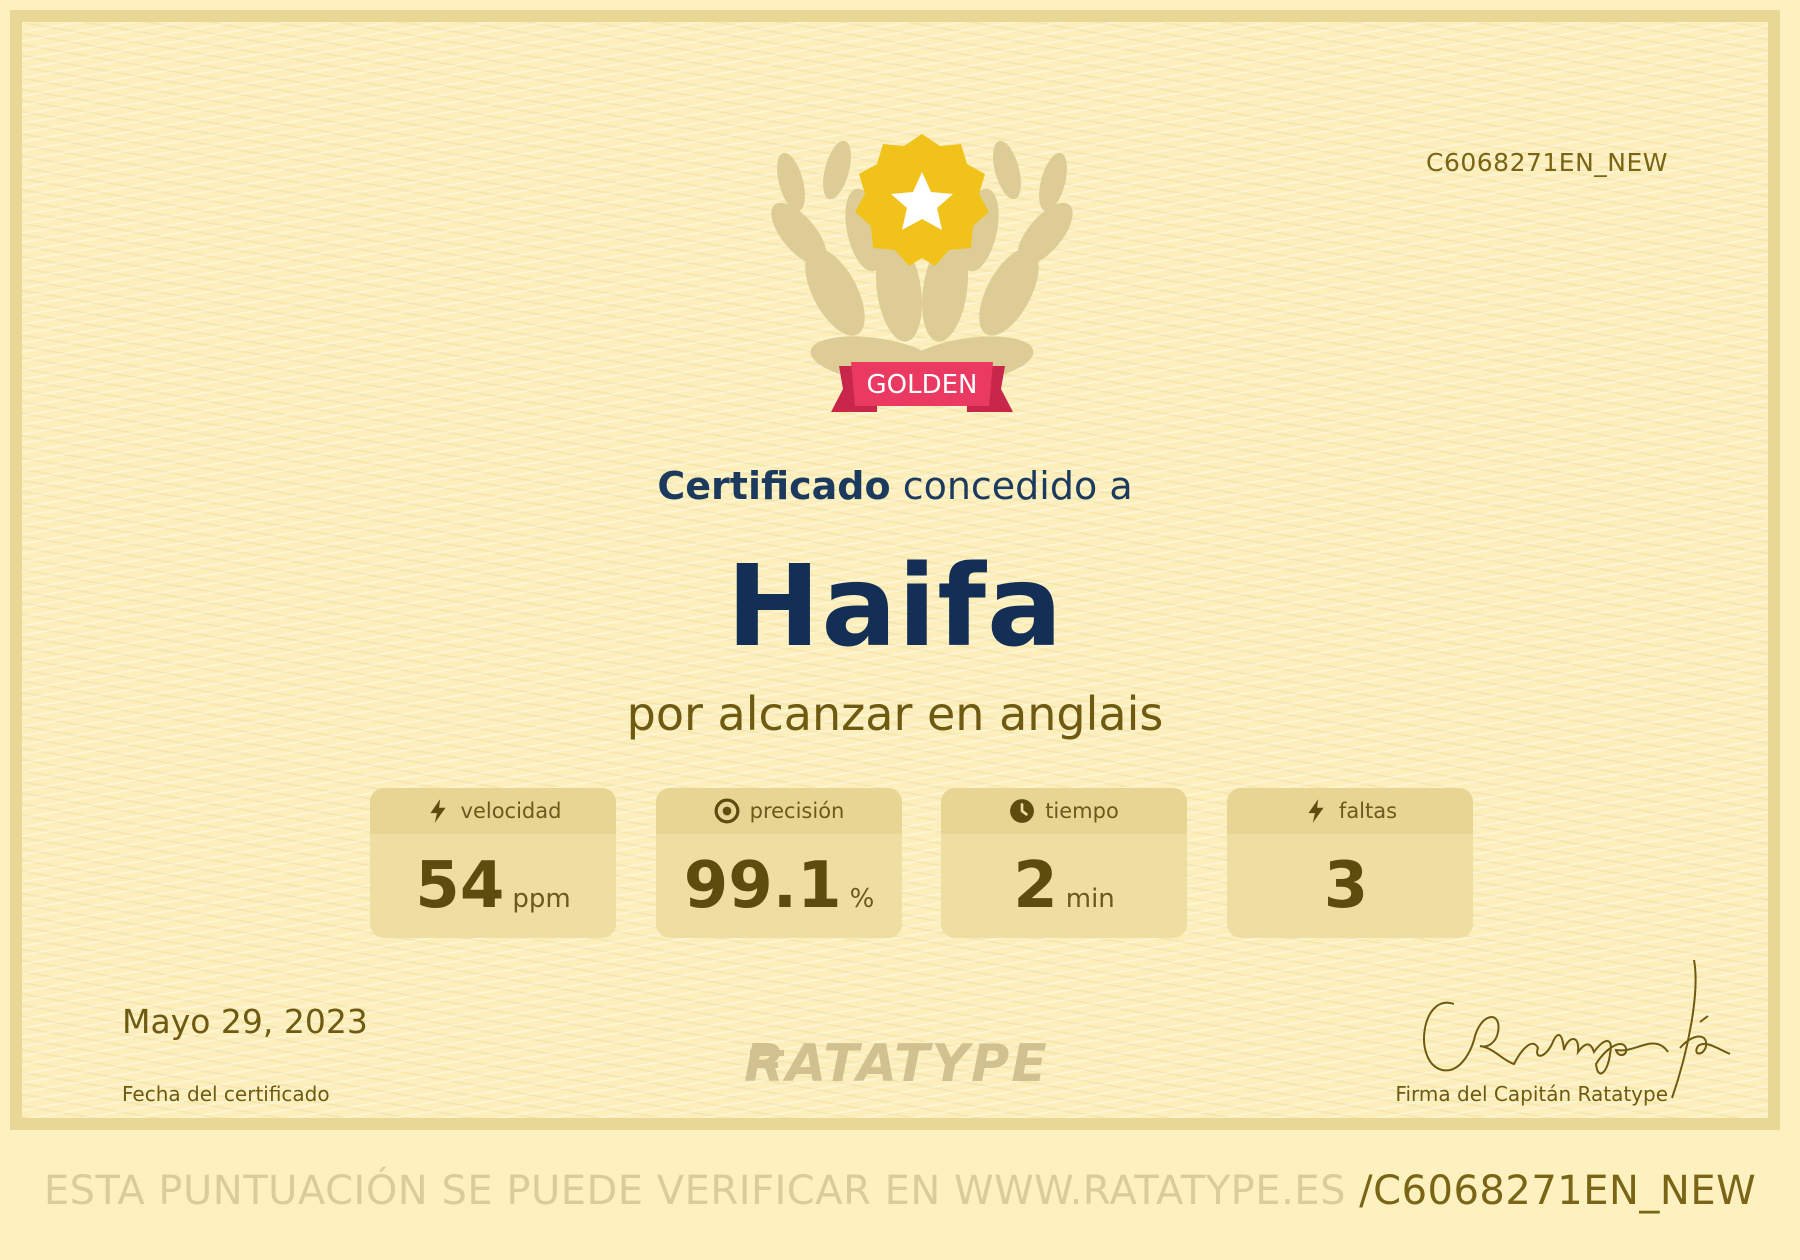 The width and height of the screenshot is (1800, 1260). What do you see at coordinates (460, 886) in the screenshot?
I see `stat-value: 54` at bounding box center [460, 886].